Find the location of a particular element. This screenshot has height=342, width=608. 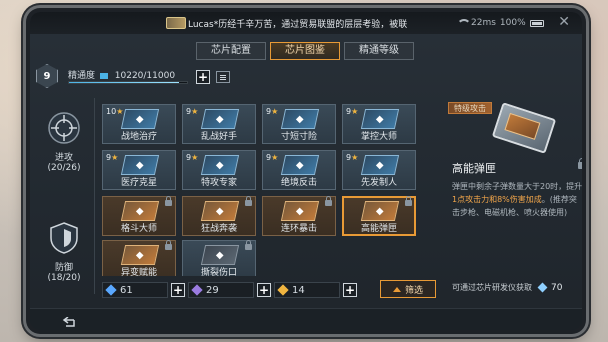

acquire-cost: 70 is located at coordinates (557, 287).